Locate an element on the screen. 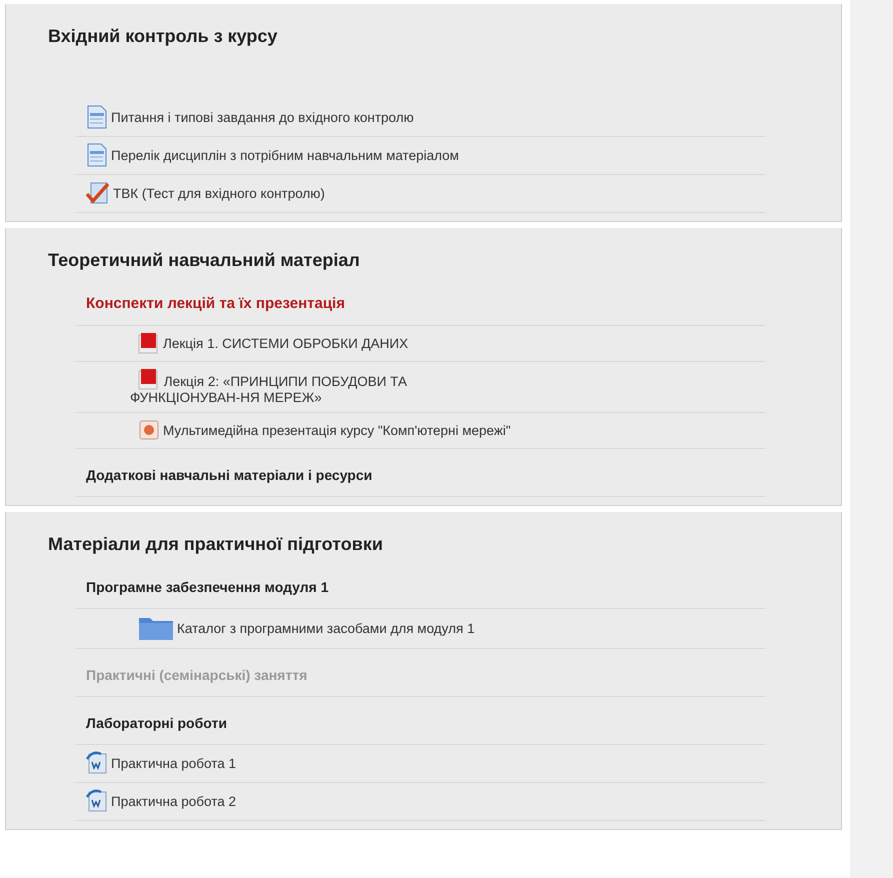  resource-link: Перелік дисциплін з потрібним навчальним матеріалом is located at coordinates (285, 155).